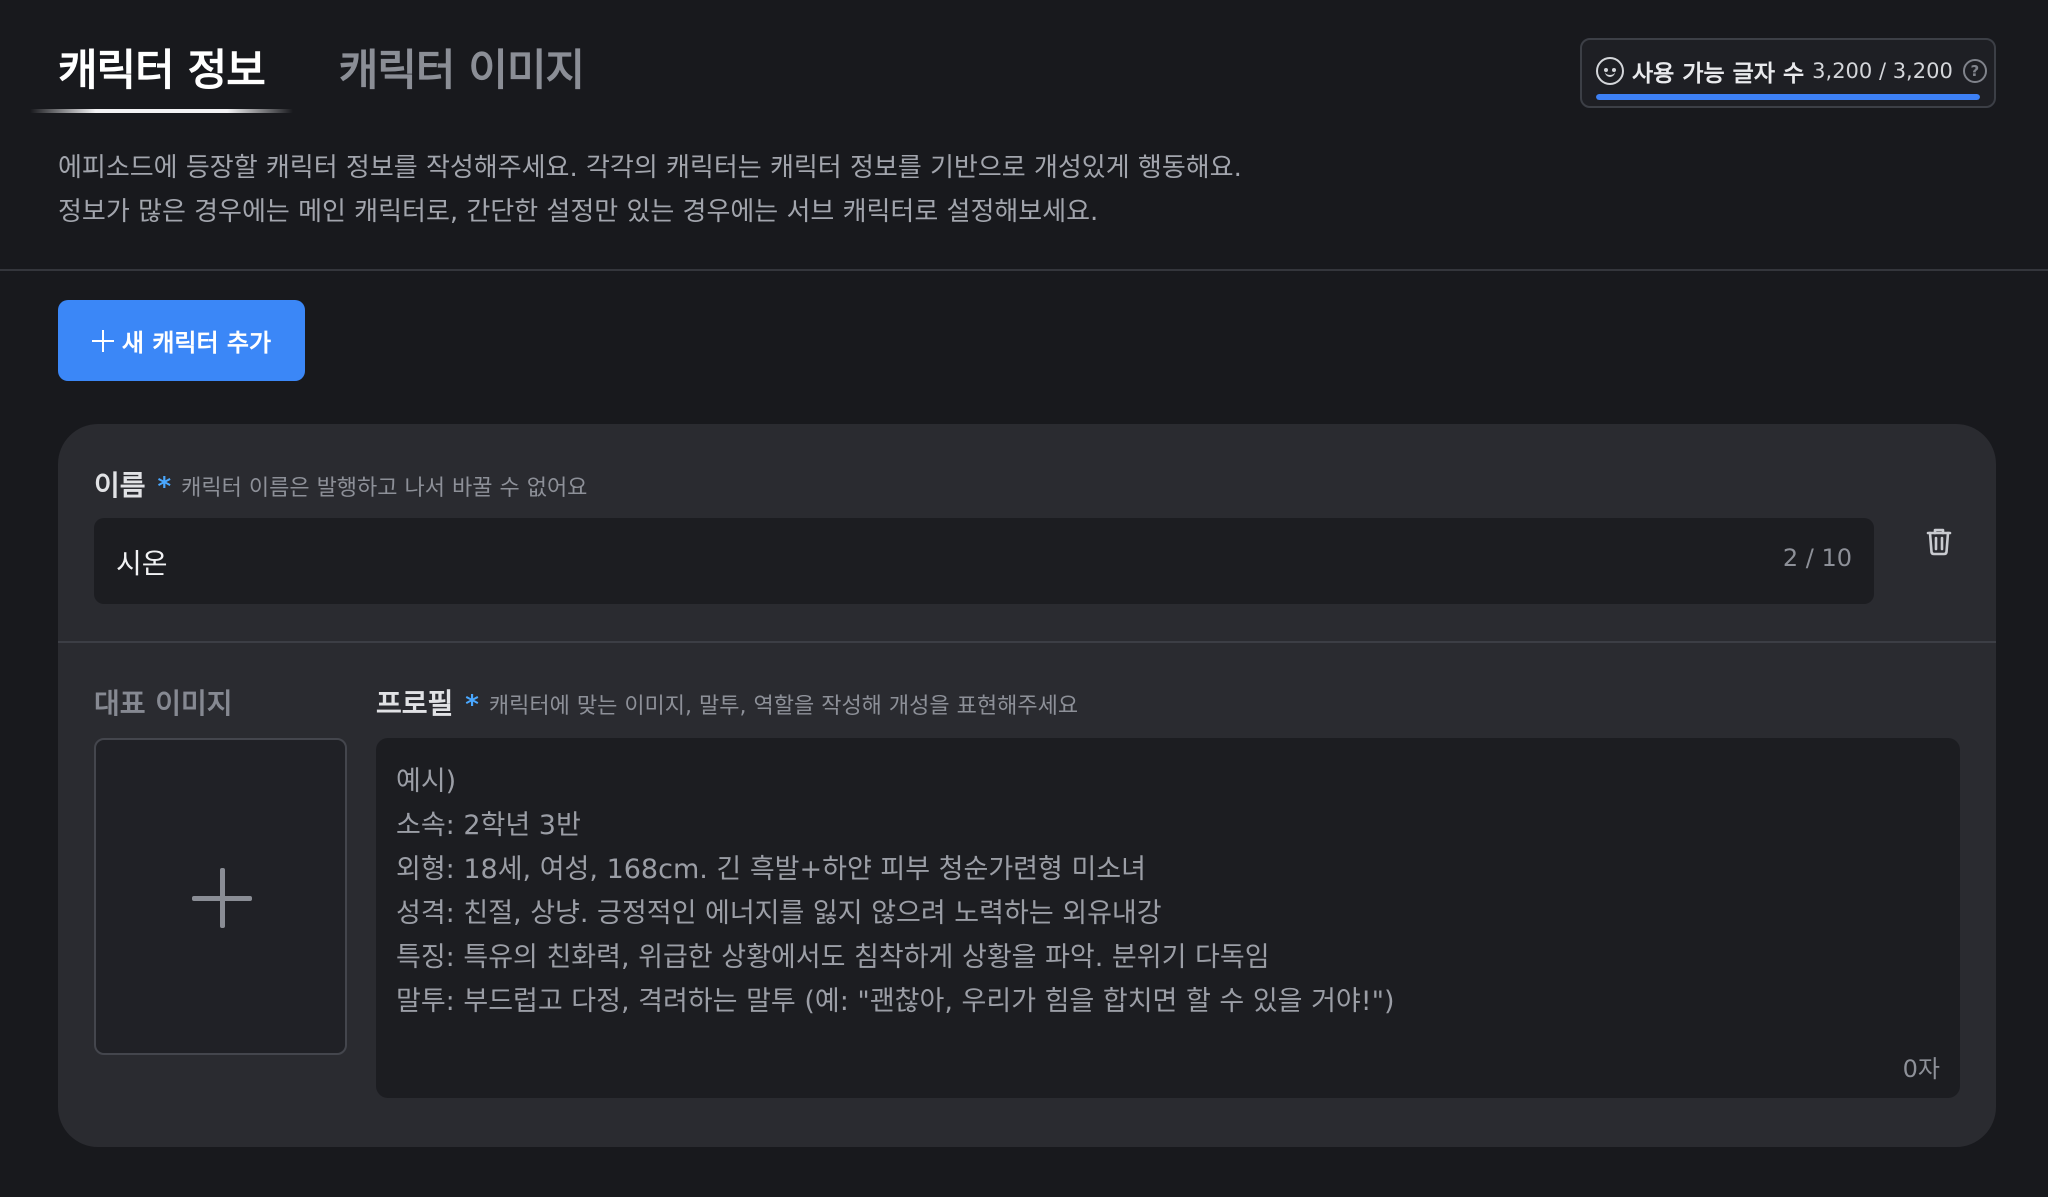 The width and height of the screenshot is (2048, 1197). What do you see at coordinates (1921, 1069) in the screenshot?
I see `profile-char-count: 0자` at bounding box center [1921, 1069].